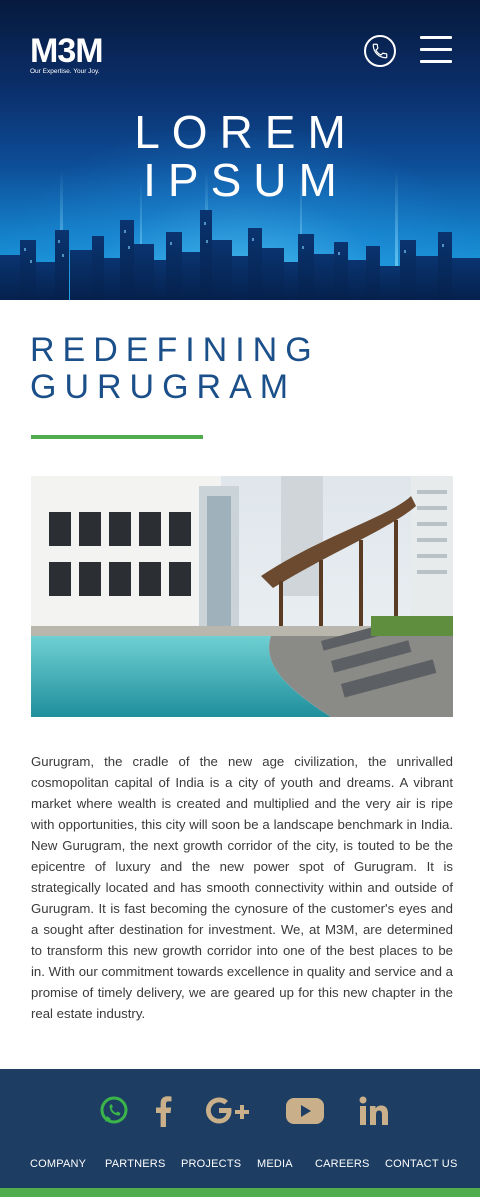 The height and width of the screenshot is (1197, 480). Describe the element at coordinates (246, 132) in the screenshot. I see `hero-title-line1: LOREM` at that location.